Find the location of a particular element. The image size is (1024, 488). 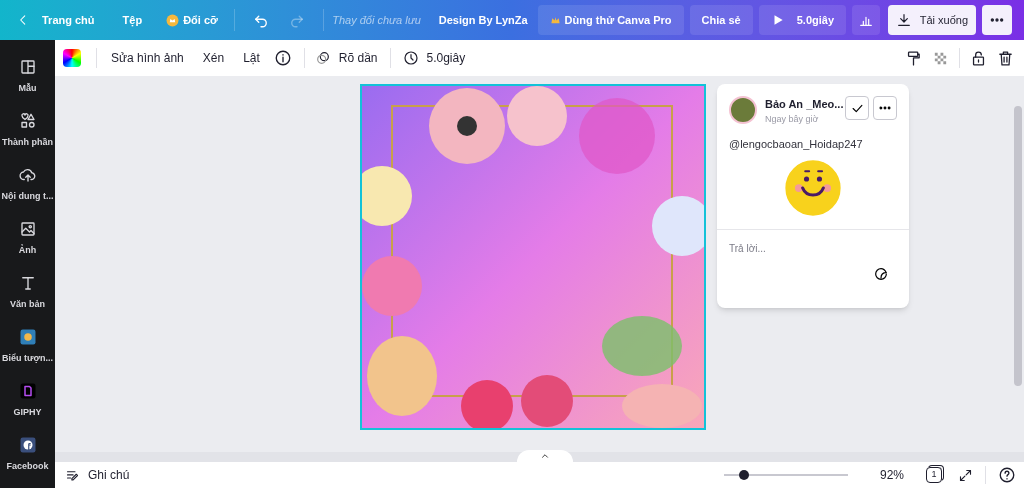

sidebar-item: Facebook is located at coordinates (27, 455).